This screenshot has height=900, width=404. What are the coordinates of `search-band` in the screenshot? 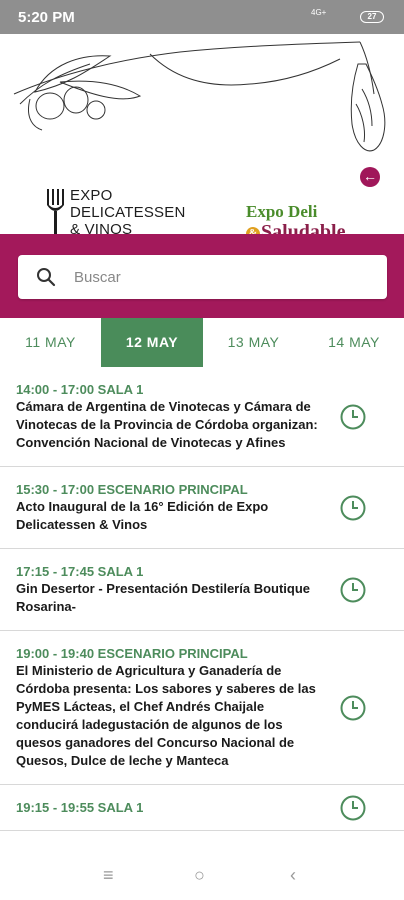 It's located at (202, 276).